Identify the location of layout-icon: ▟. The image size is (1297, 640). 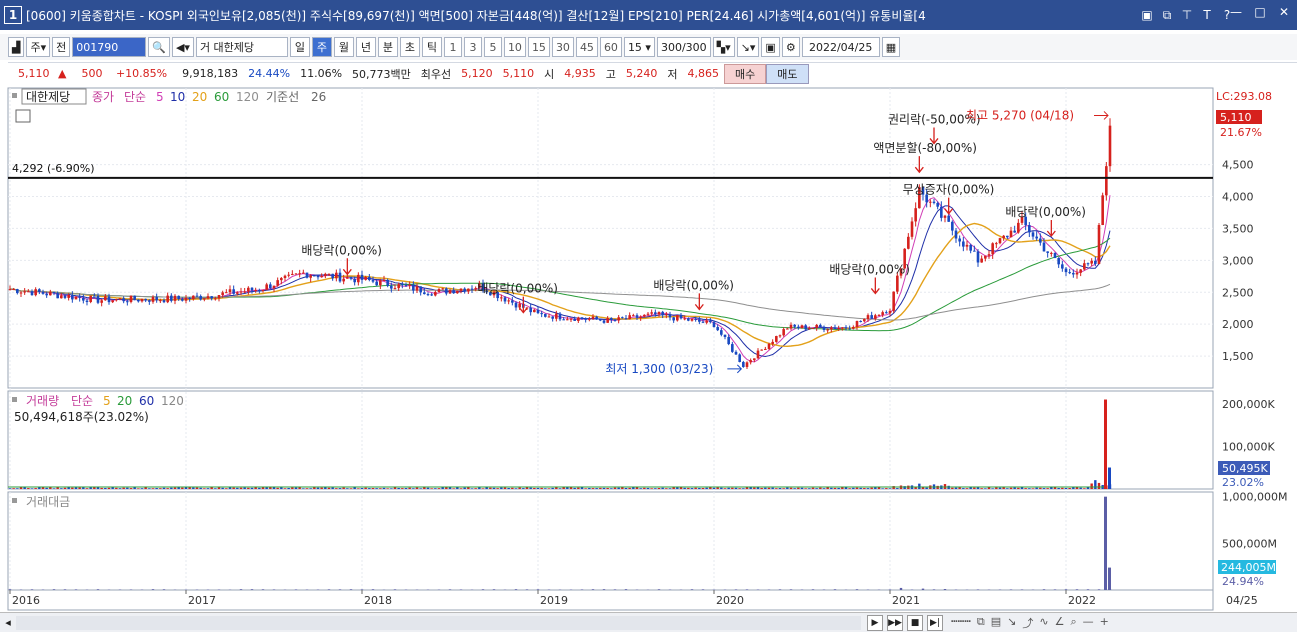
(16, 47).